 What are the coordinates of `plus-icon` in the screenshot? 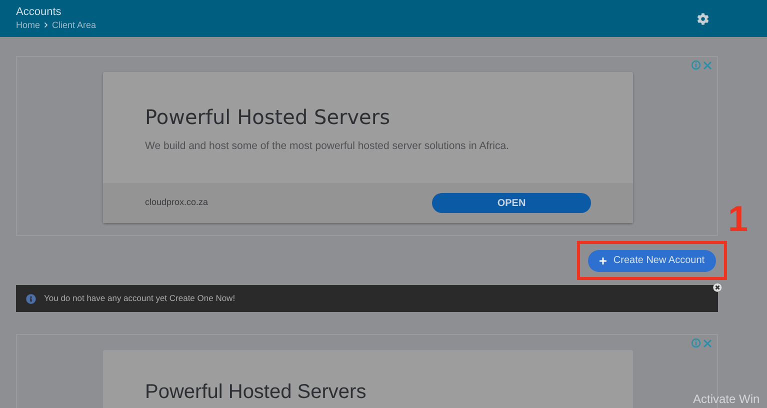 It's located at (603, 260).